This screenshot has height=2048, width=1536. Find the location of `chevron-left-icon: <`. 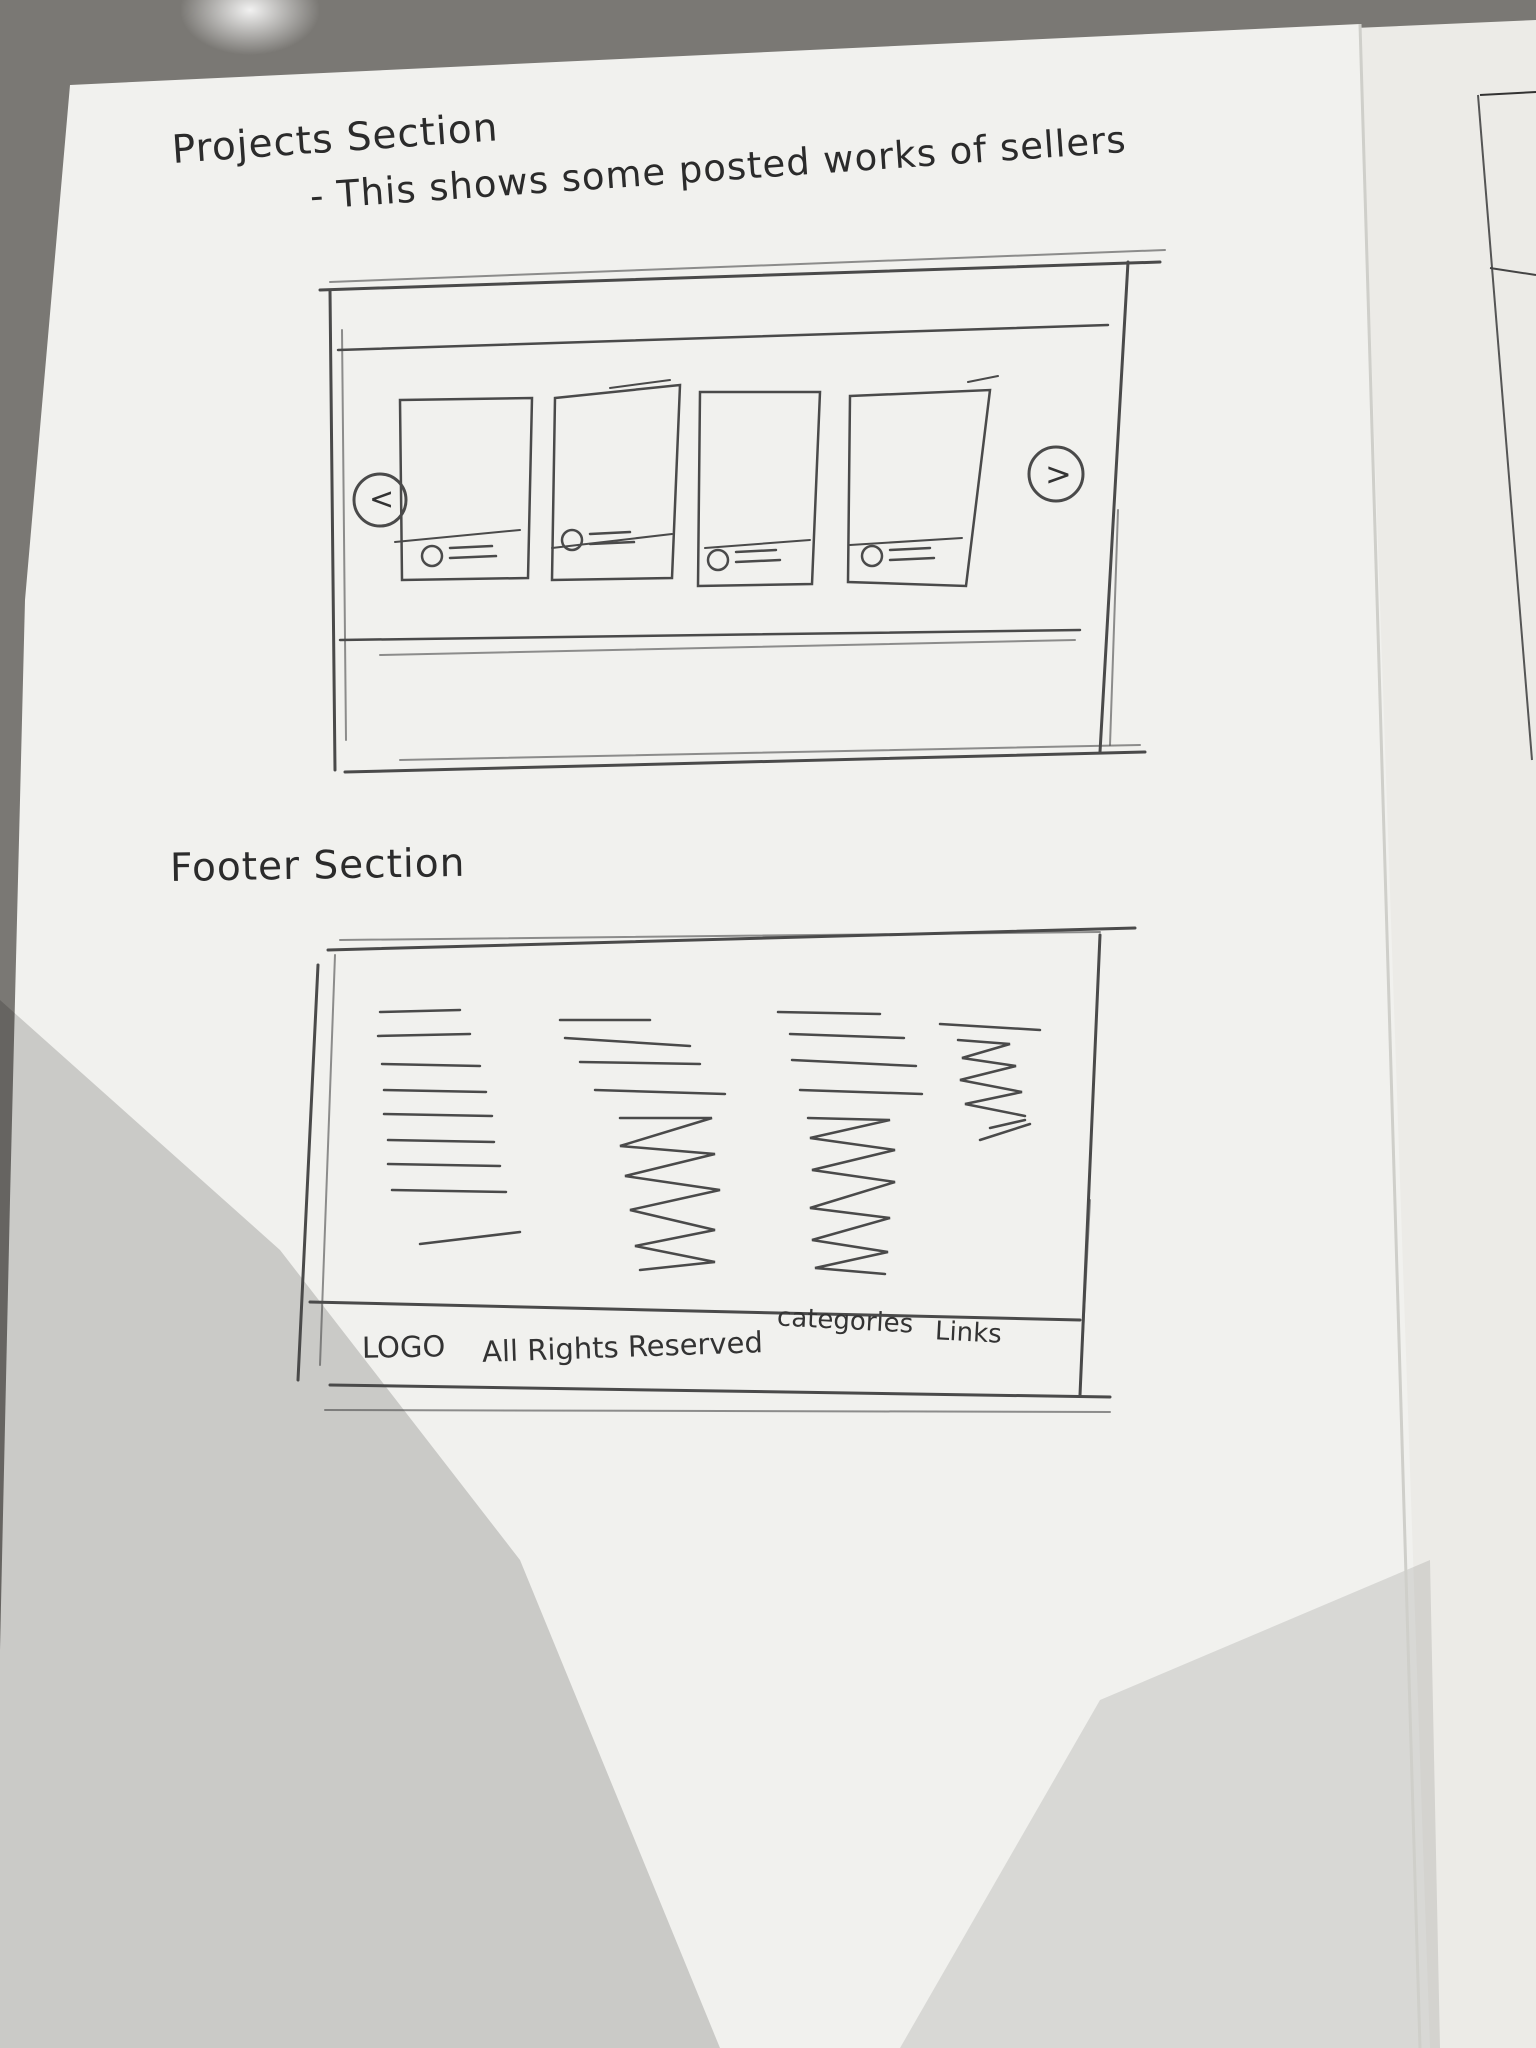

chevron-left-icon: < is located at coordinates (382, 499).